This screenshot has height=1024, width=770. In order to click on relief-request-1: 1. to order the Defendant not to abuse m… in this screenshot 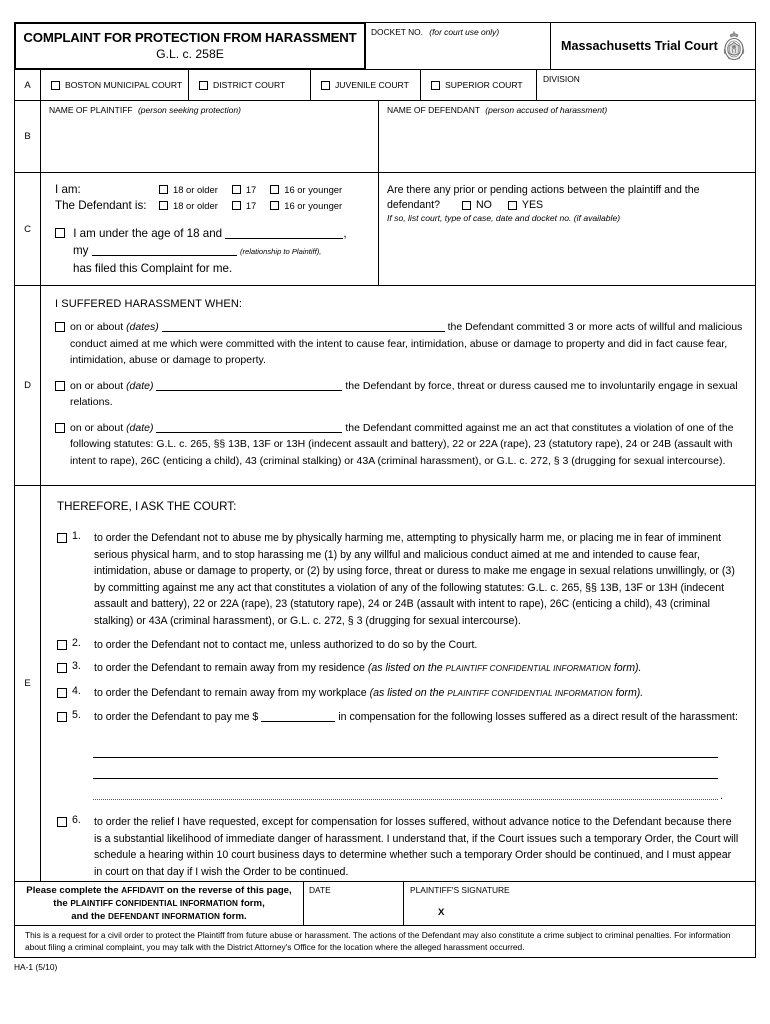, I will do `click(399, 580)`.